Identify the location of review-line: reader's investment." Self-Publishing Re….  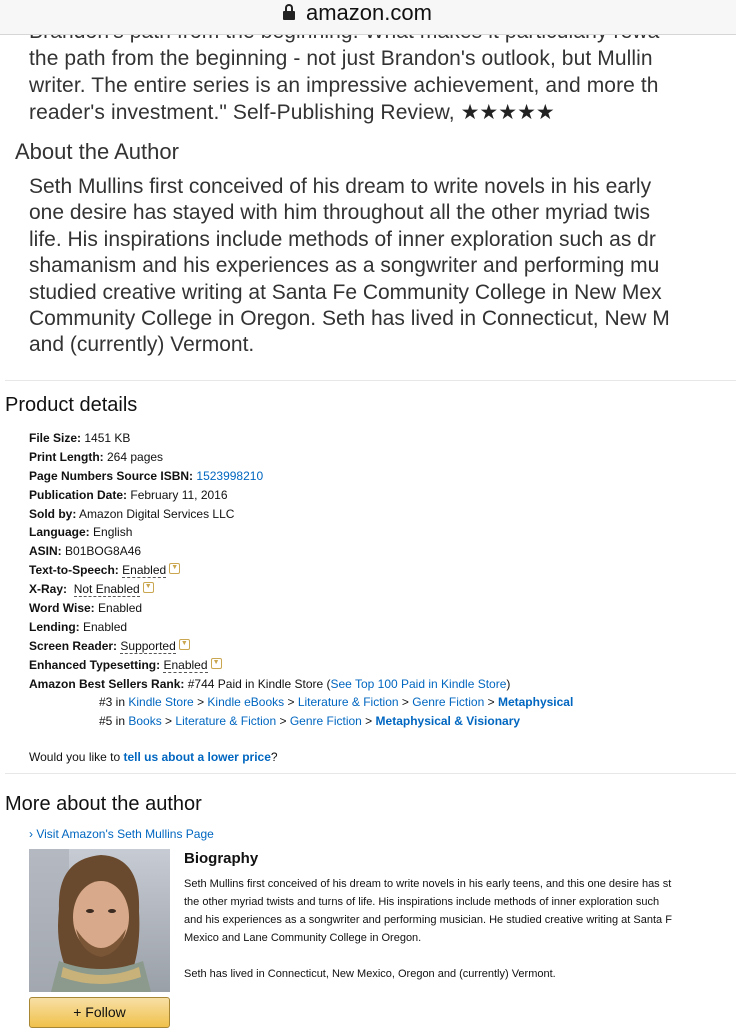
(292, 112).